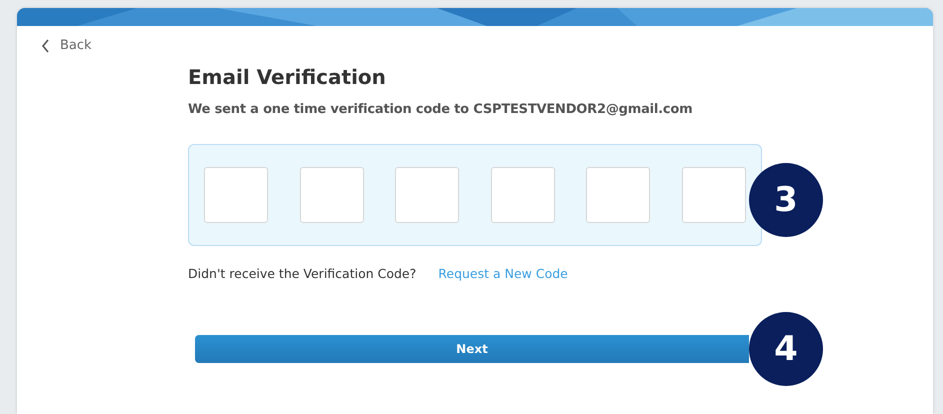 The height and width of the screenshot is (414, 943). Describe the element at coordinates (441, 109) in the screenshot. I see `subtitle-text: We sent a one time verification code to CSPTESTVENDOR2@gmail.com` at that location.